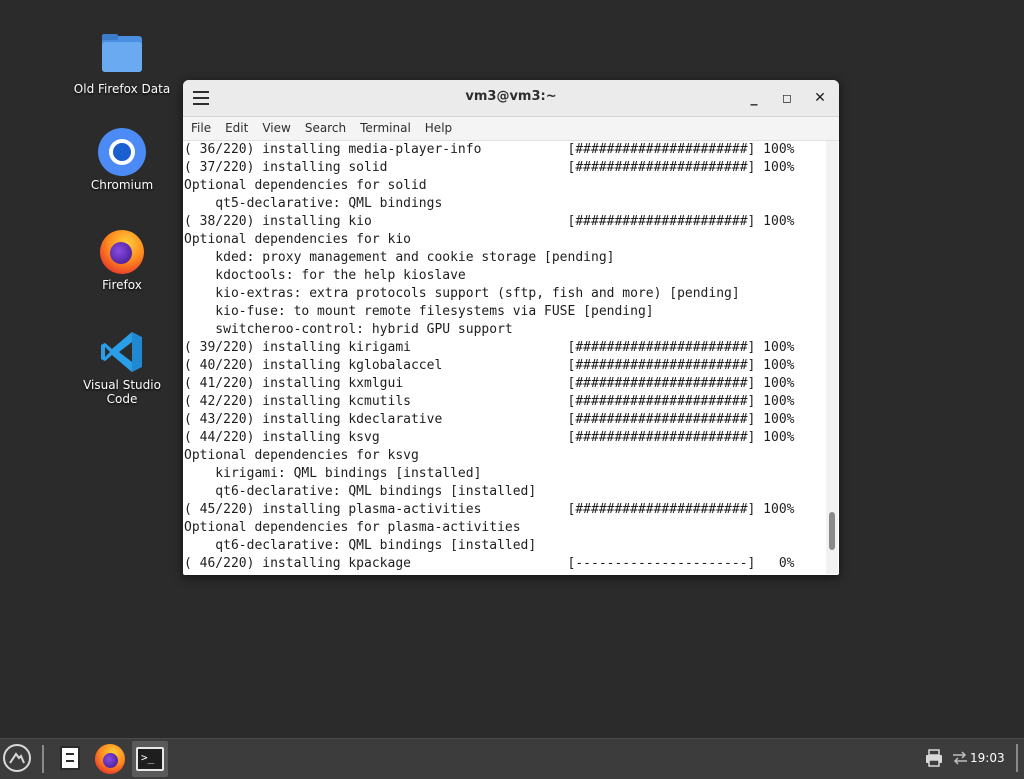  I want to click on taskbar-separator, so click(43, 759).